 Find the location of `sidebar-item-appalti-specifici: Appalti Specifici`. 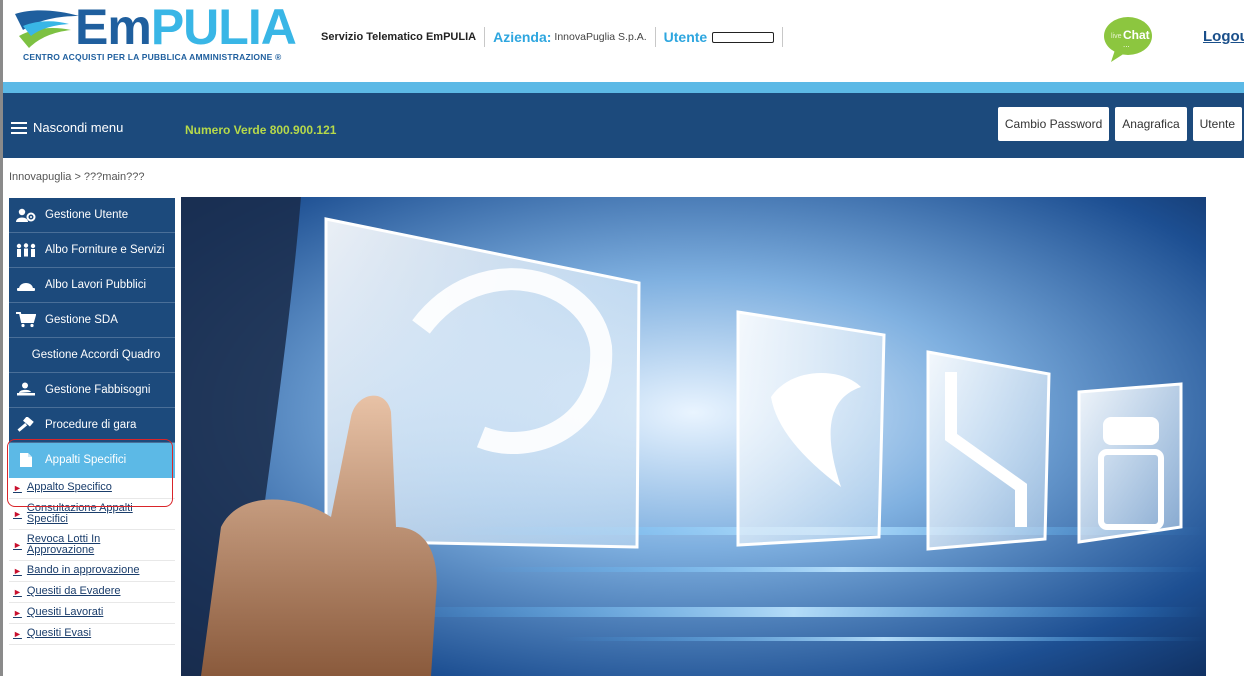

sidebar-item-appalti-specifici: Appalti Specifici is located at coordinates (92, 460).